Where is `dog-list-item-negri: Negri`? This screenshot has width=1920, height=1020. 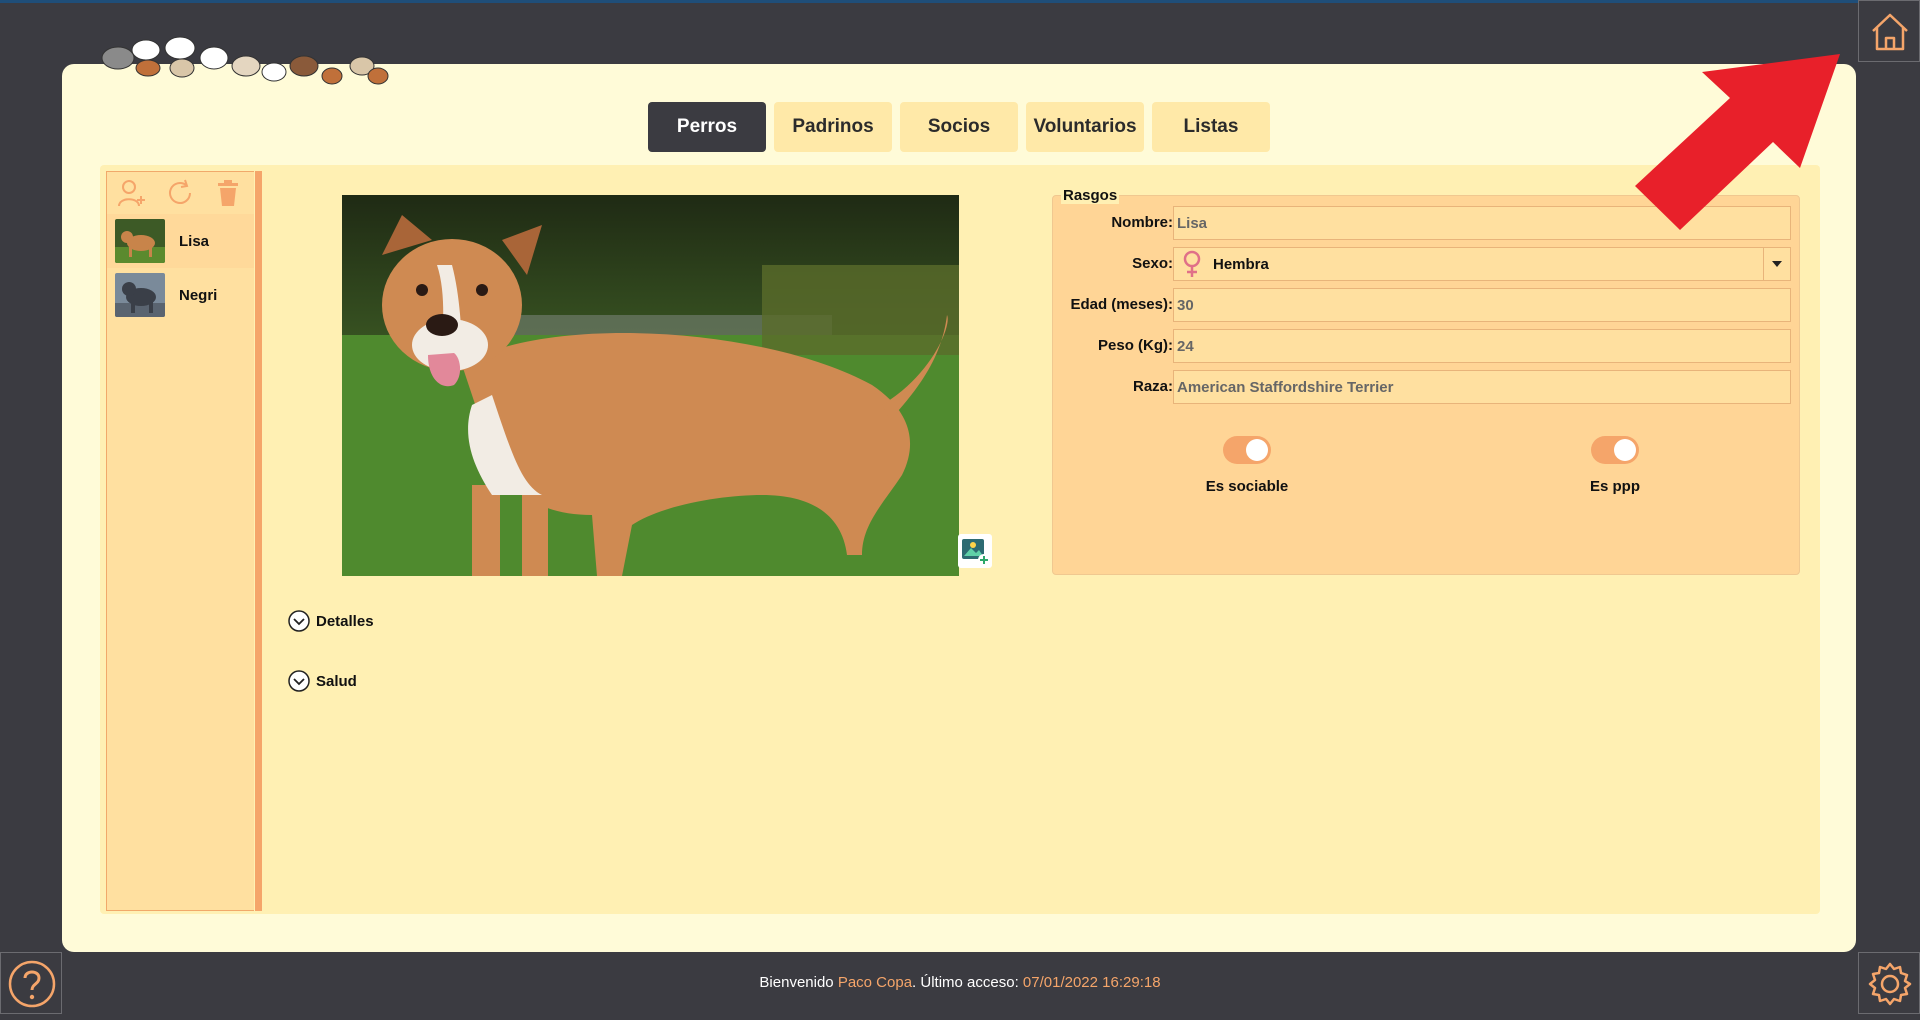
dog-list-item-negri: Negri is located at coordinates (180, 295).